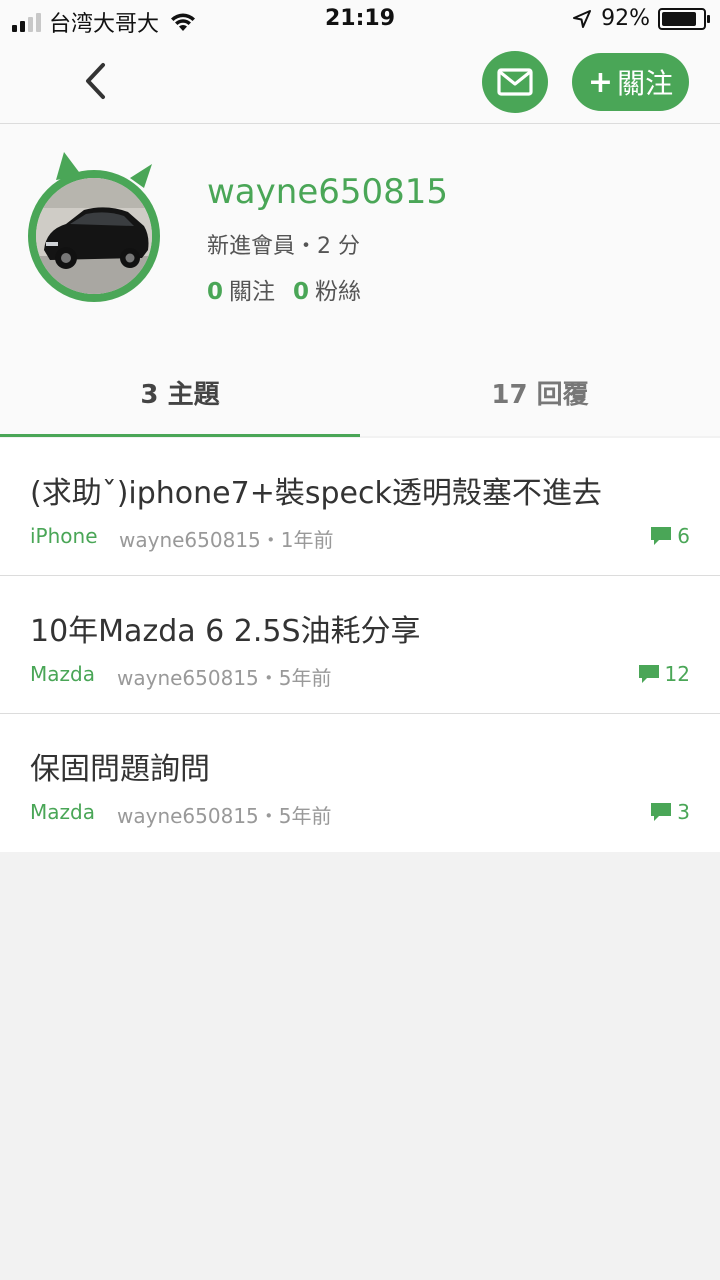 The image size is (720, 1280). What do you see at coordinates (360, 82) in the screenshot?
I see `nav-bar: + 關注` at bounding box center [360, 82].